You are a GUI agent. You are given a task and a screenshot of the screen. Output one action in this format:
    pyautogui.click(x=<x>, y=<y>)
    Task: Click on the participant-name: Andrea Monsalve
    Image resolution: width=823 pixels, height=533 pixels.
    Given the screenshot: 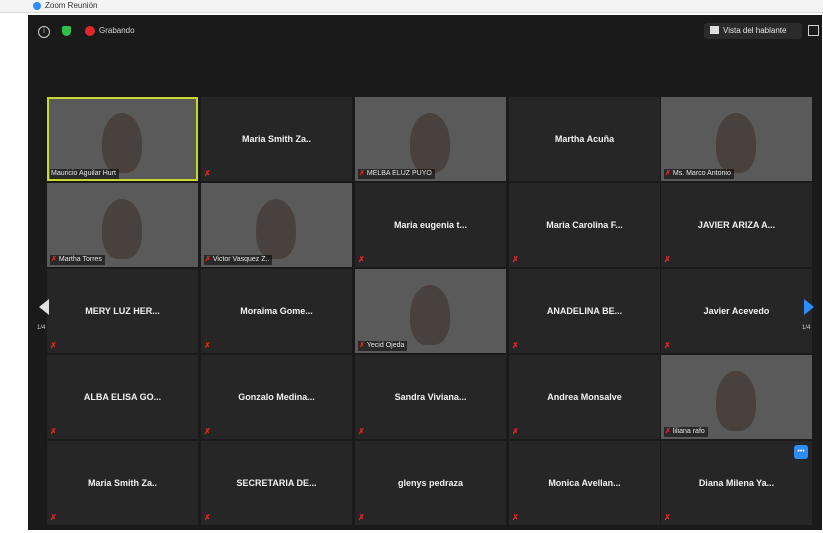 What is the action you would take?
    pyautogui.click(x=584, y=397)
    